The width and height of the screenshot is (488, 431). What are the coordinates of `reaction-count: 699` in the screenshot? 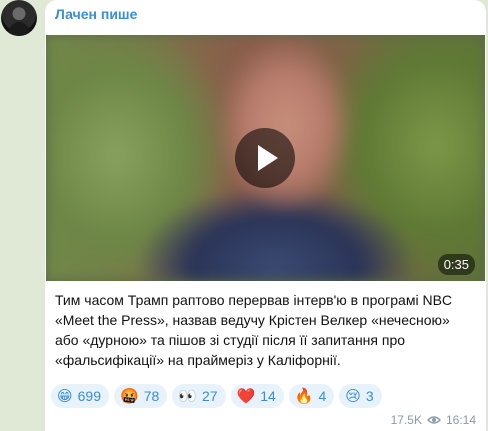 It's located at (89, 396).